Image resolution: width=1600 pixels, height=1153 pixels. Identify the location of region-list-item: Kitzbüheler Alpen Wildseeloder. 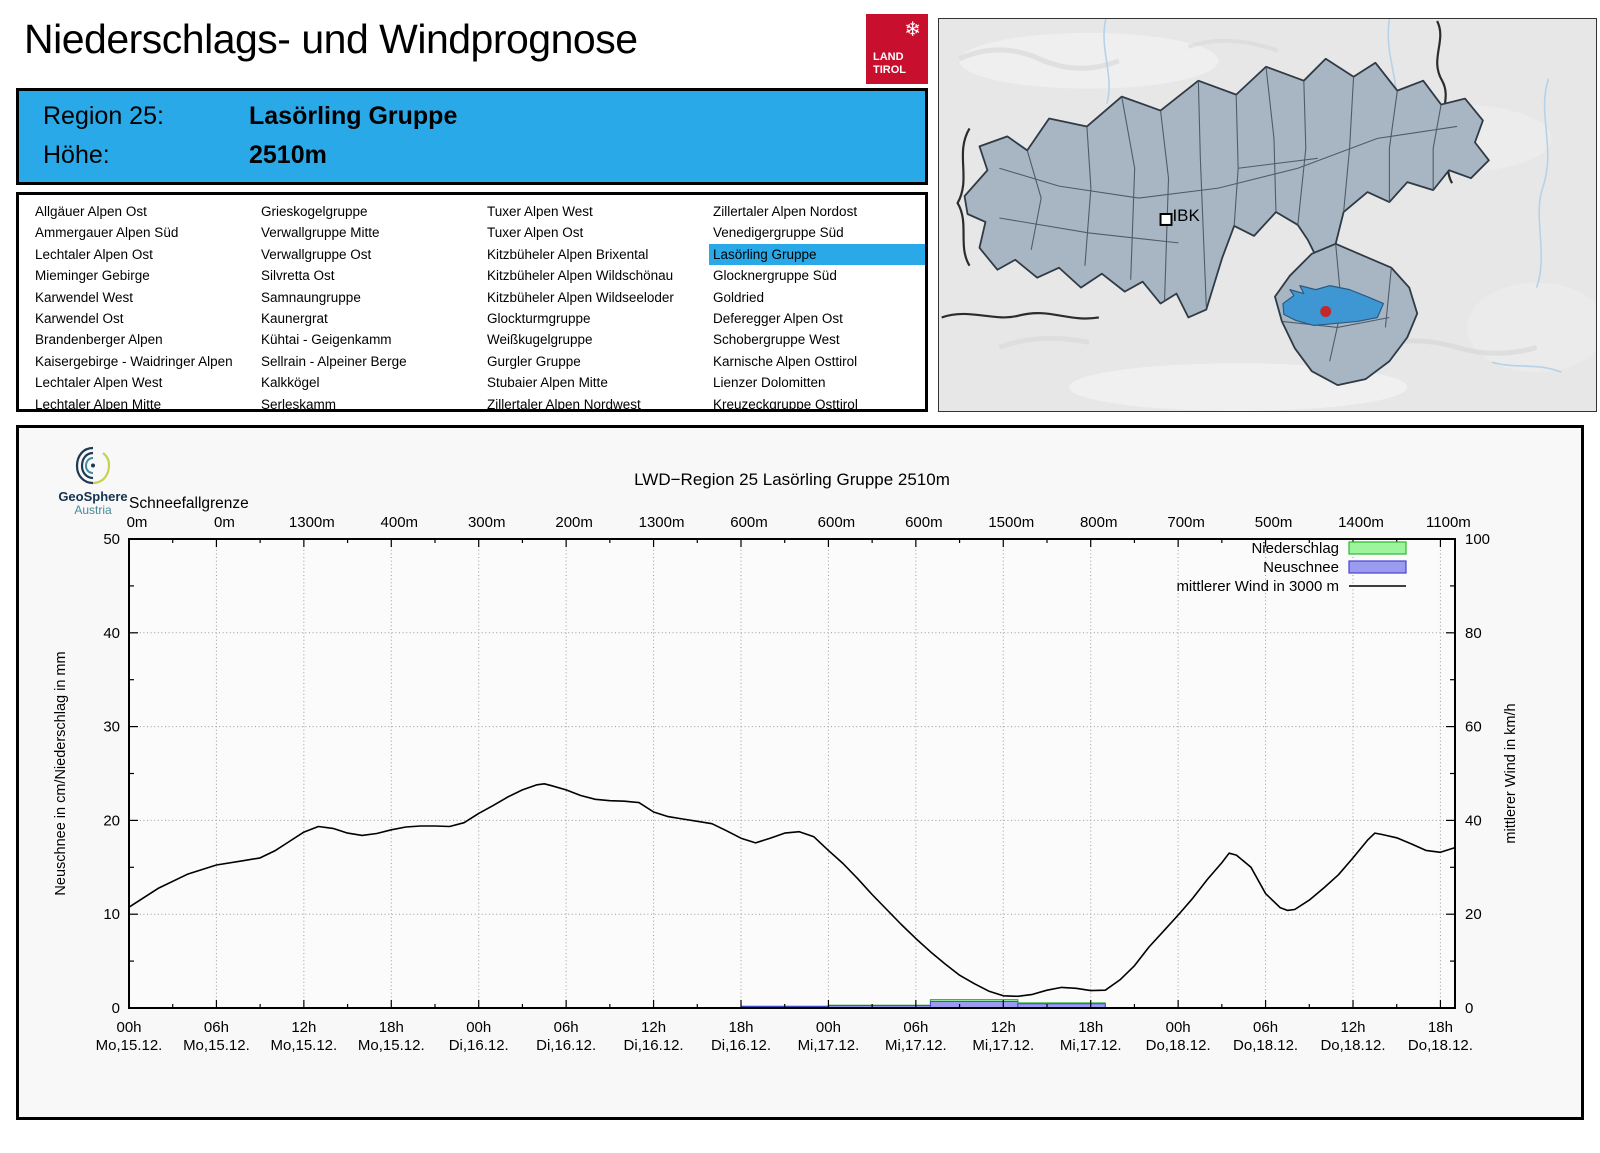
(598, 297).